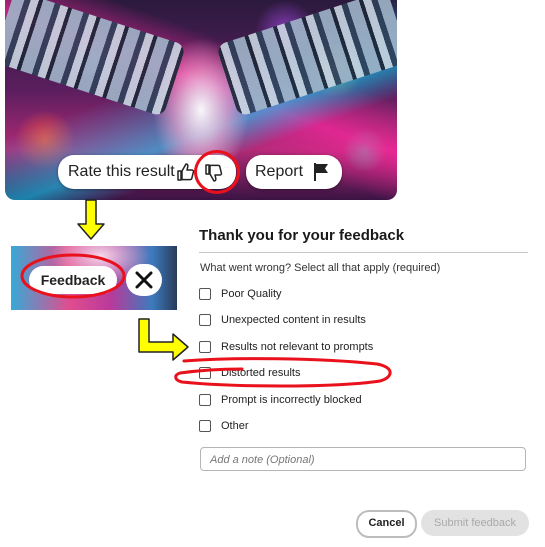 Image resolution: width=545 pixels, height=547 pixels. I want to click on close-icon, so click(144, 280).